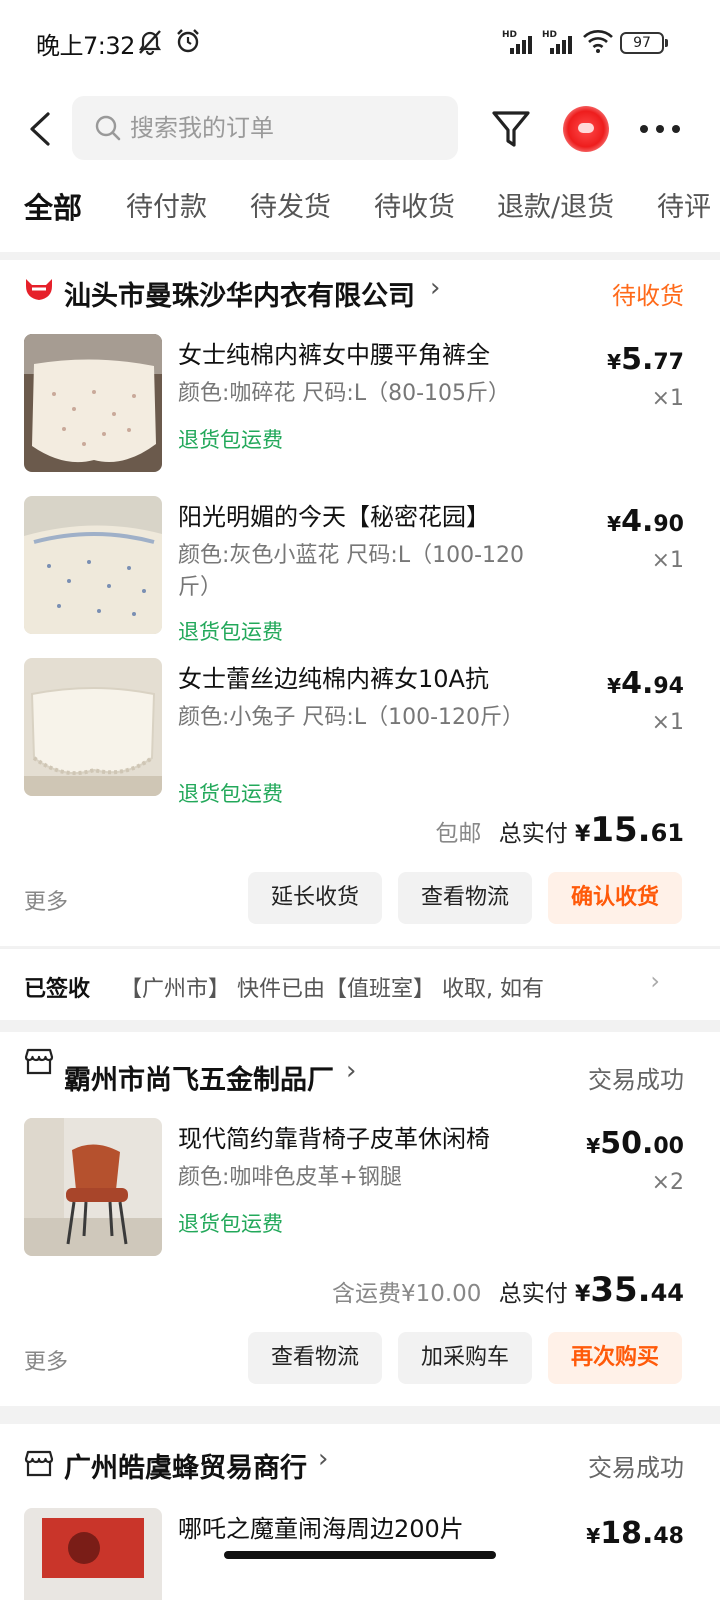 The image size is (720, 1600). What do you see at coordinates (290, 208) in the screenshot?
I see `tab-pending-shipment: 待发货` at bounding box center [290, 208].